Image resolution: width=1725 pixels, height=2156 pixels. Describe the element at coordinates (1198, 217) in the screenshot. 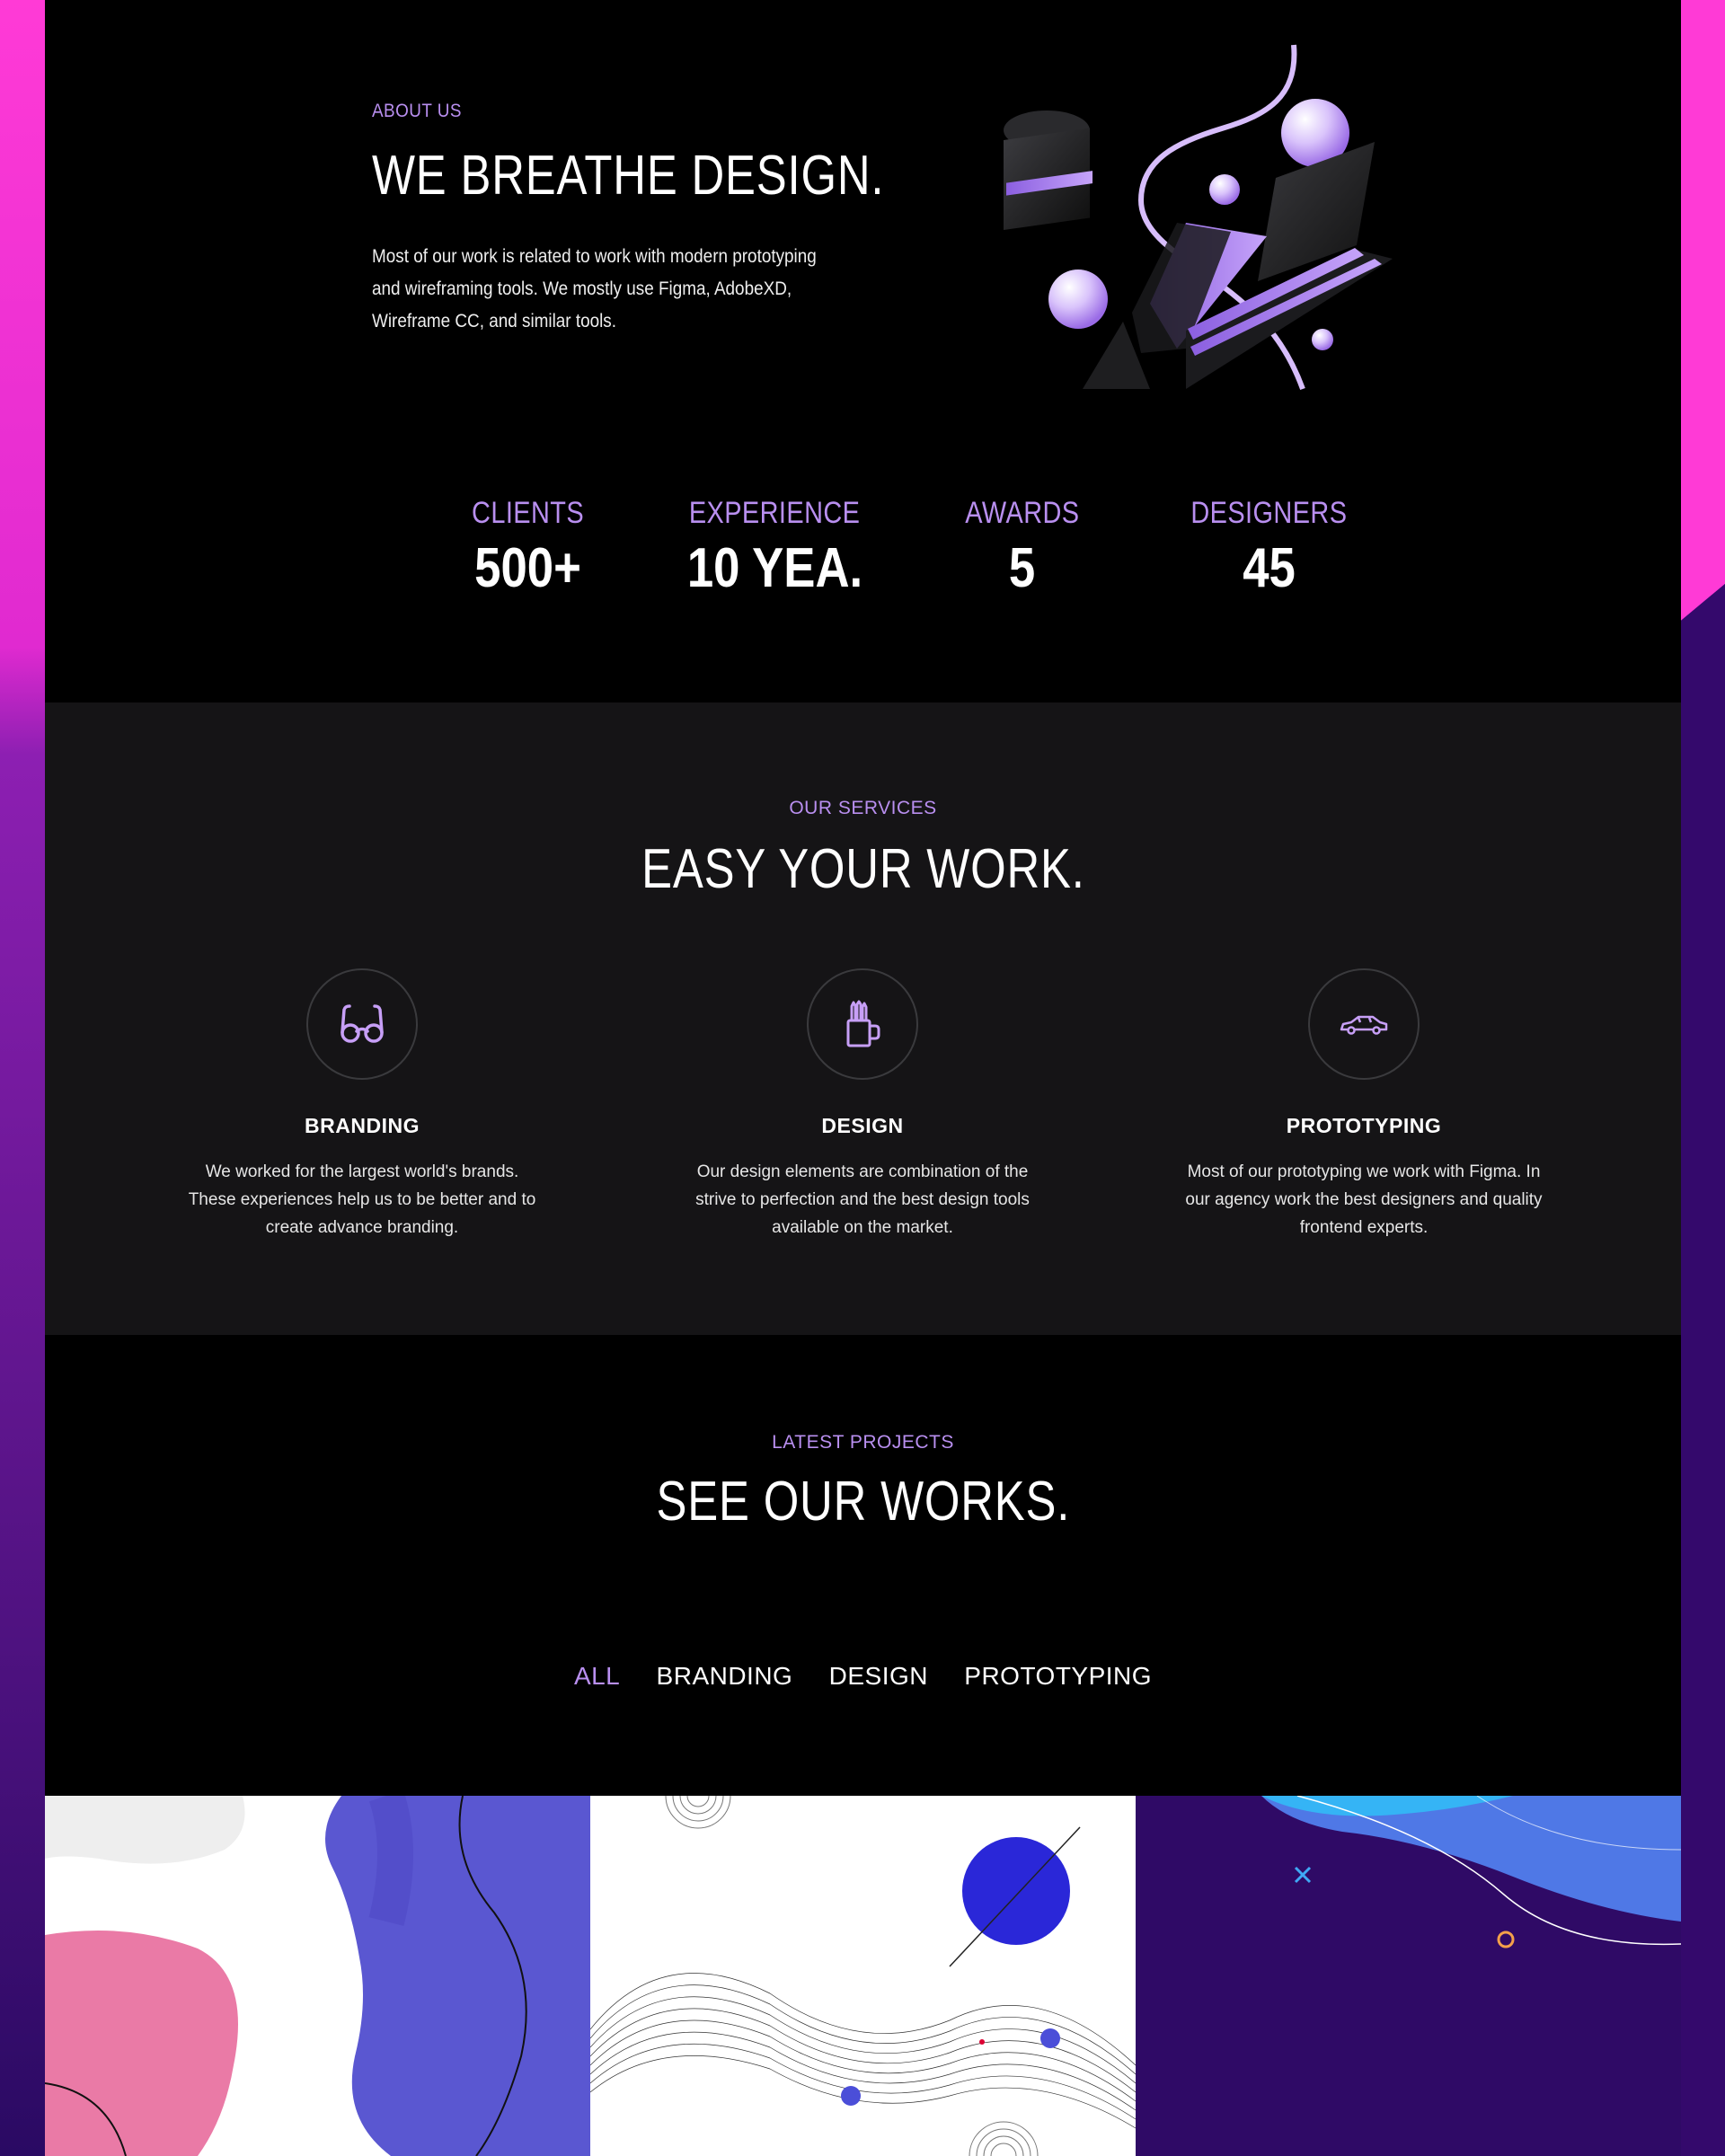

I see `hero-3d-illustration` at that location.